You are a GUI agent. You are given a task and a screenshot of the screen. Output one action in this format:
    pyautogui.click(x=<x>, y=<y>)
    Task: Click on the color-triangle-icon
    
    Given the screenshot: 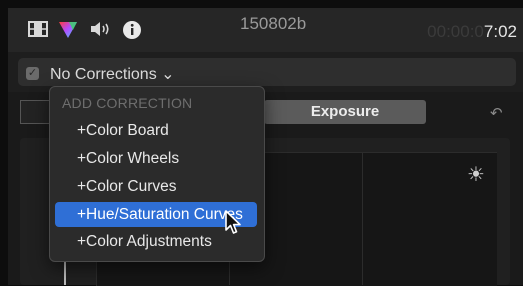 What is the action you would take?
    pyautogui.click(x=68, y=30)
    